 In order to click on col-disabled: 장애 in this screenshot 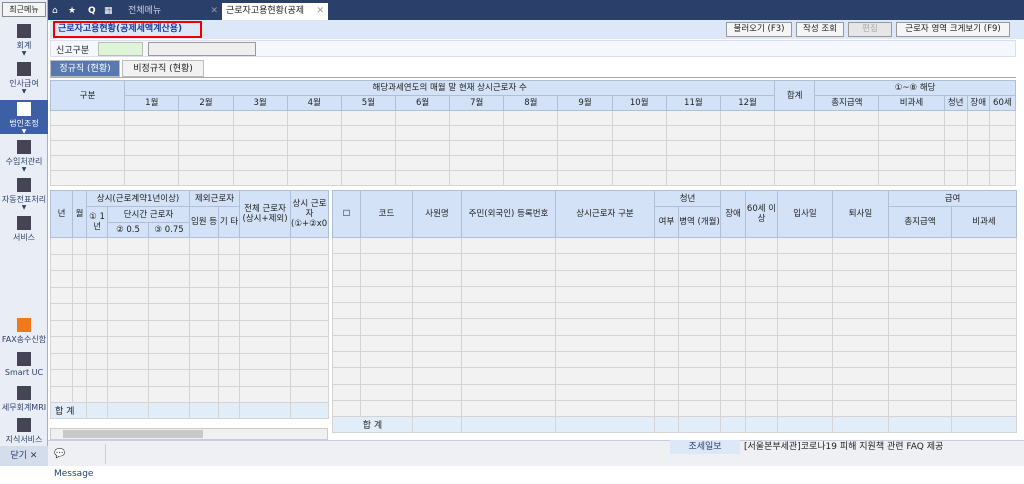, I will do `click(733, 214)`.